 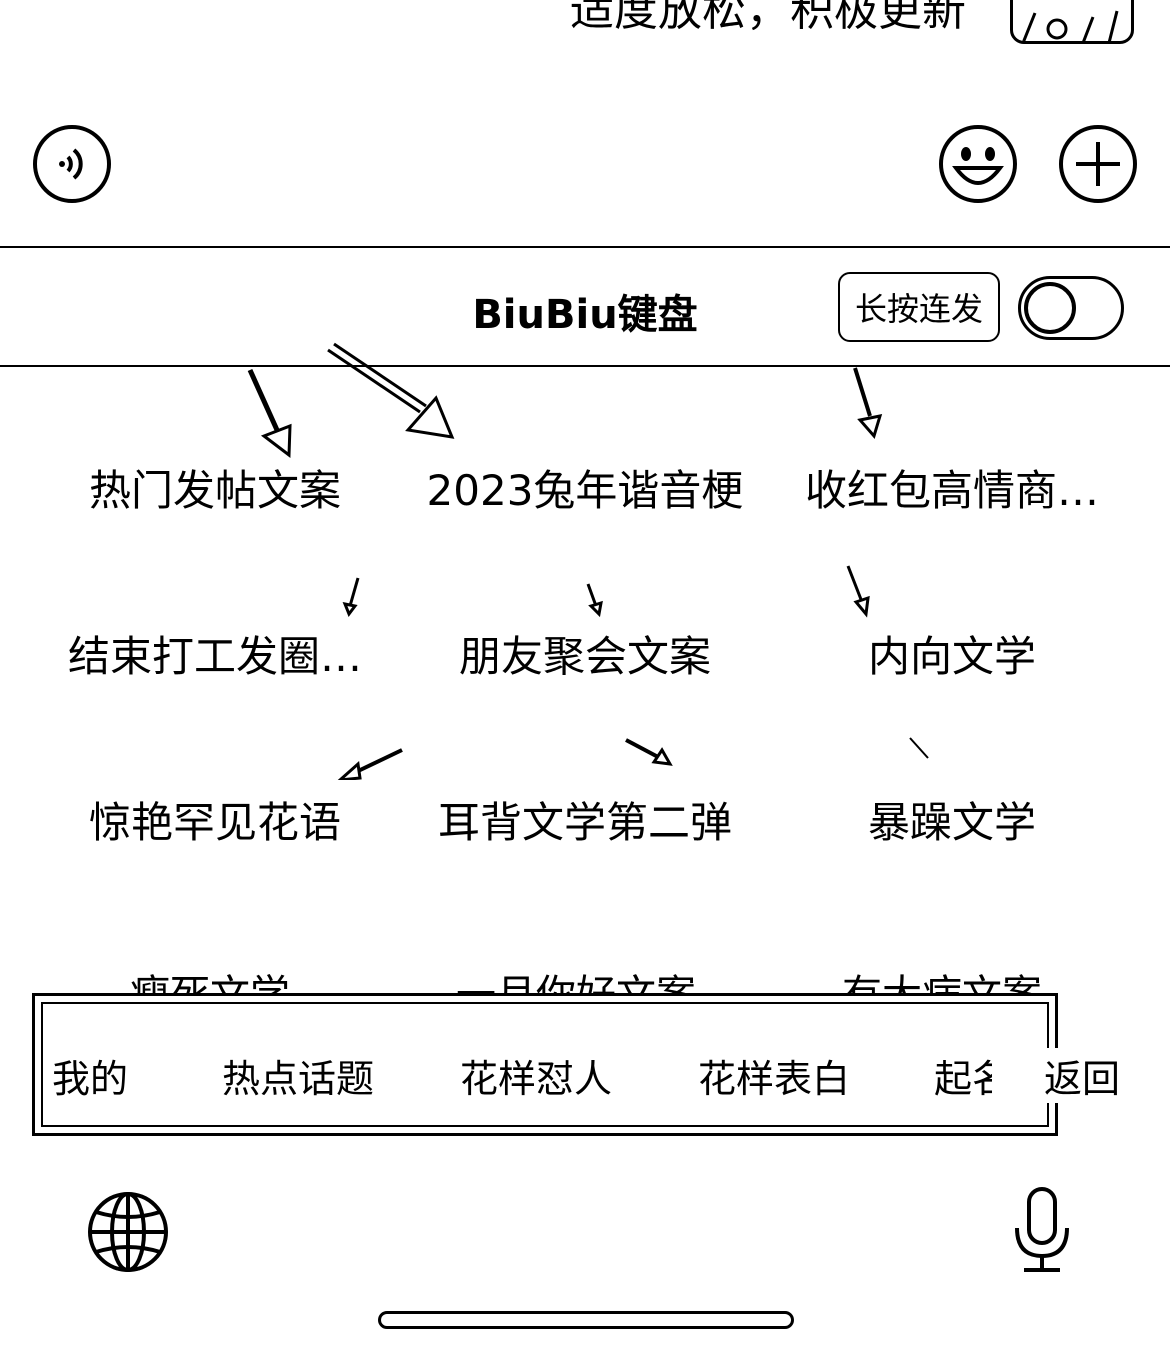 I want to click on tab-hot-topics: 热点话题, so click(x=298, y=1075).